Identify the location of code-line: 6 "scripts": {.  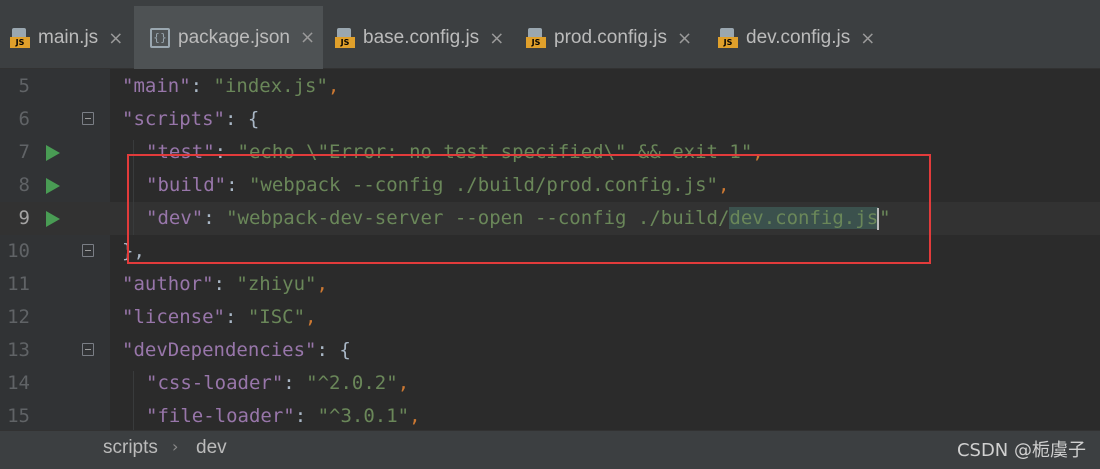
(550, 119).